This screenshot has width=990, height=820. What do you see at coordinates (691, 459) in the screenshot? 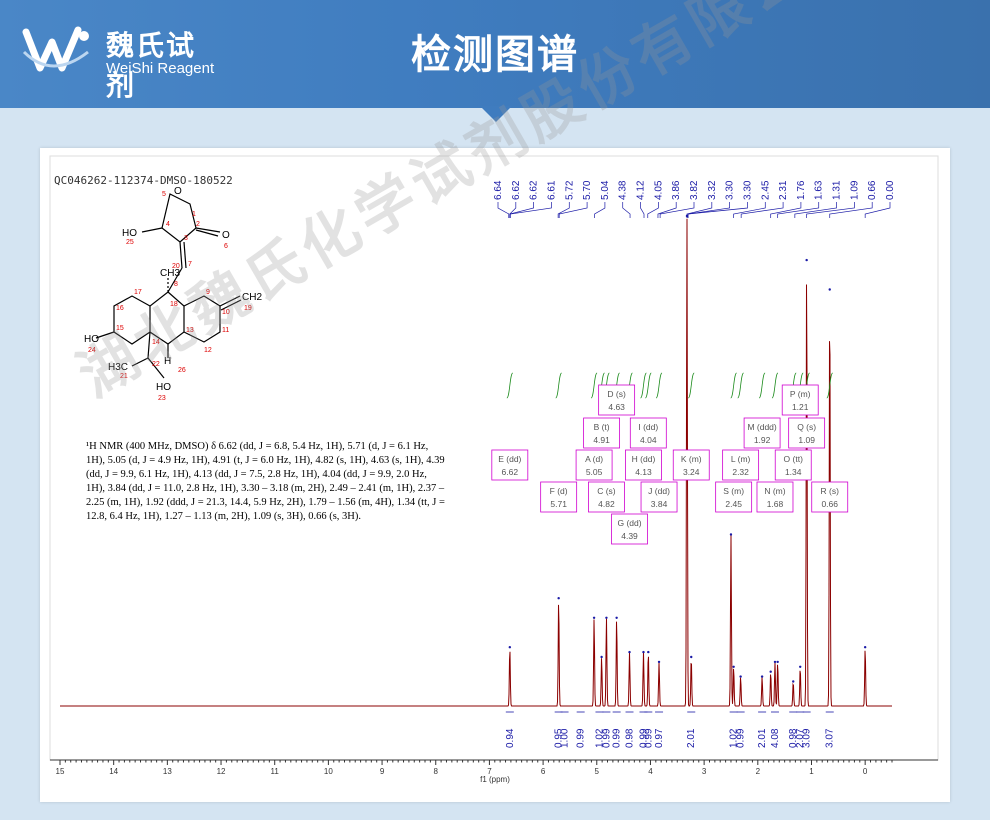
I see `multiplet-letter: K (m)` at bounding box center [691, 459].